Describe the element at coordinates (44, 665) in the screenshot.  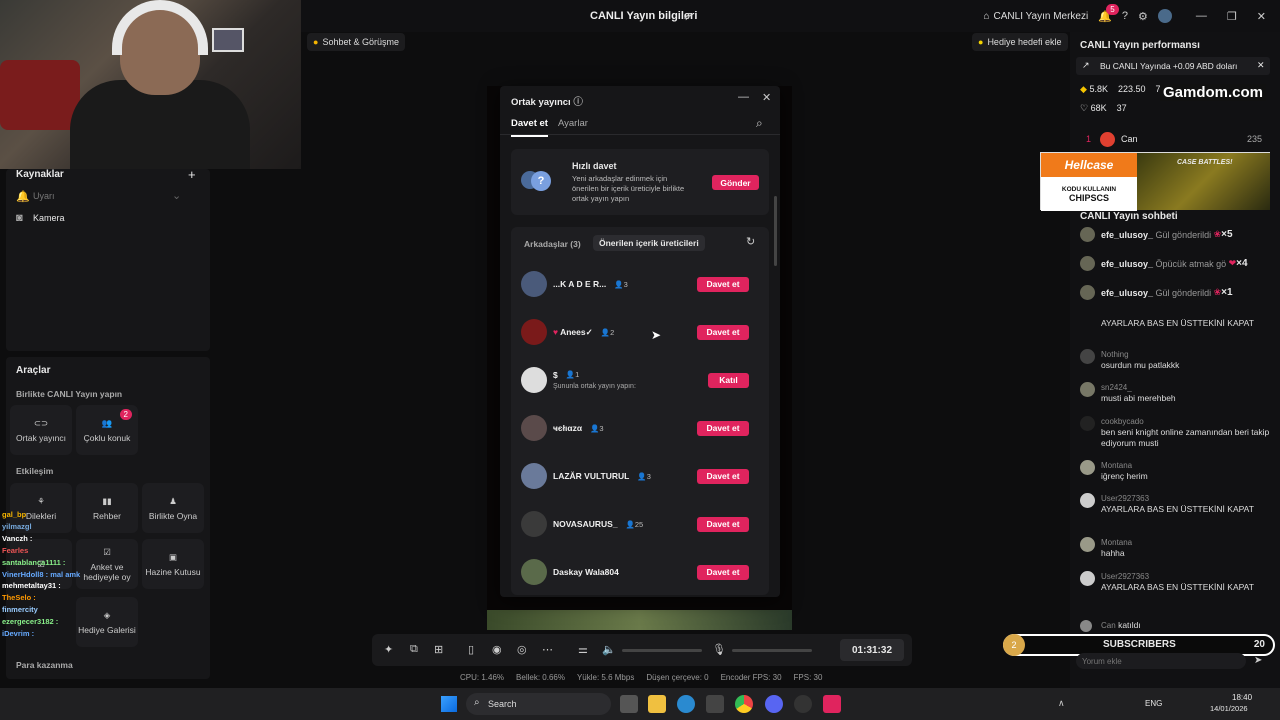
I see `section-title: Para kazanma` at that location.